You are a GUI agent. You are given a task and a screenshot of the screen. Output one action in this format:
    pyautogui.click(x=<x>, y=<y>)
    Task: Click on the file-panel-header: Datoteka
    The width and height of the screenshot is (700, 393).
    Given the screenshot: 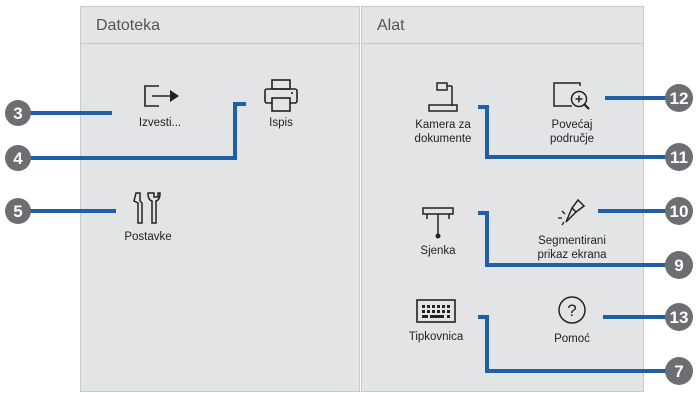 What is the action you would take?
    pyautogui.click(x=220, y=25)
    